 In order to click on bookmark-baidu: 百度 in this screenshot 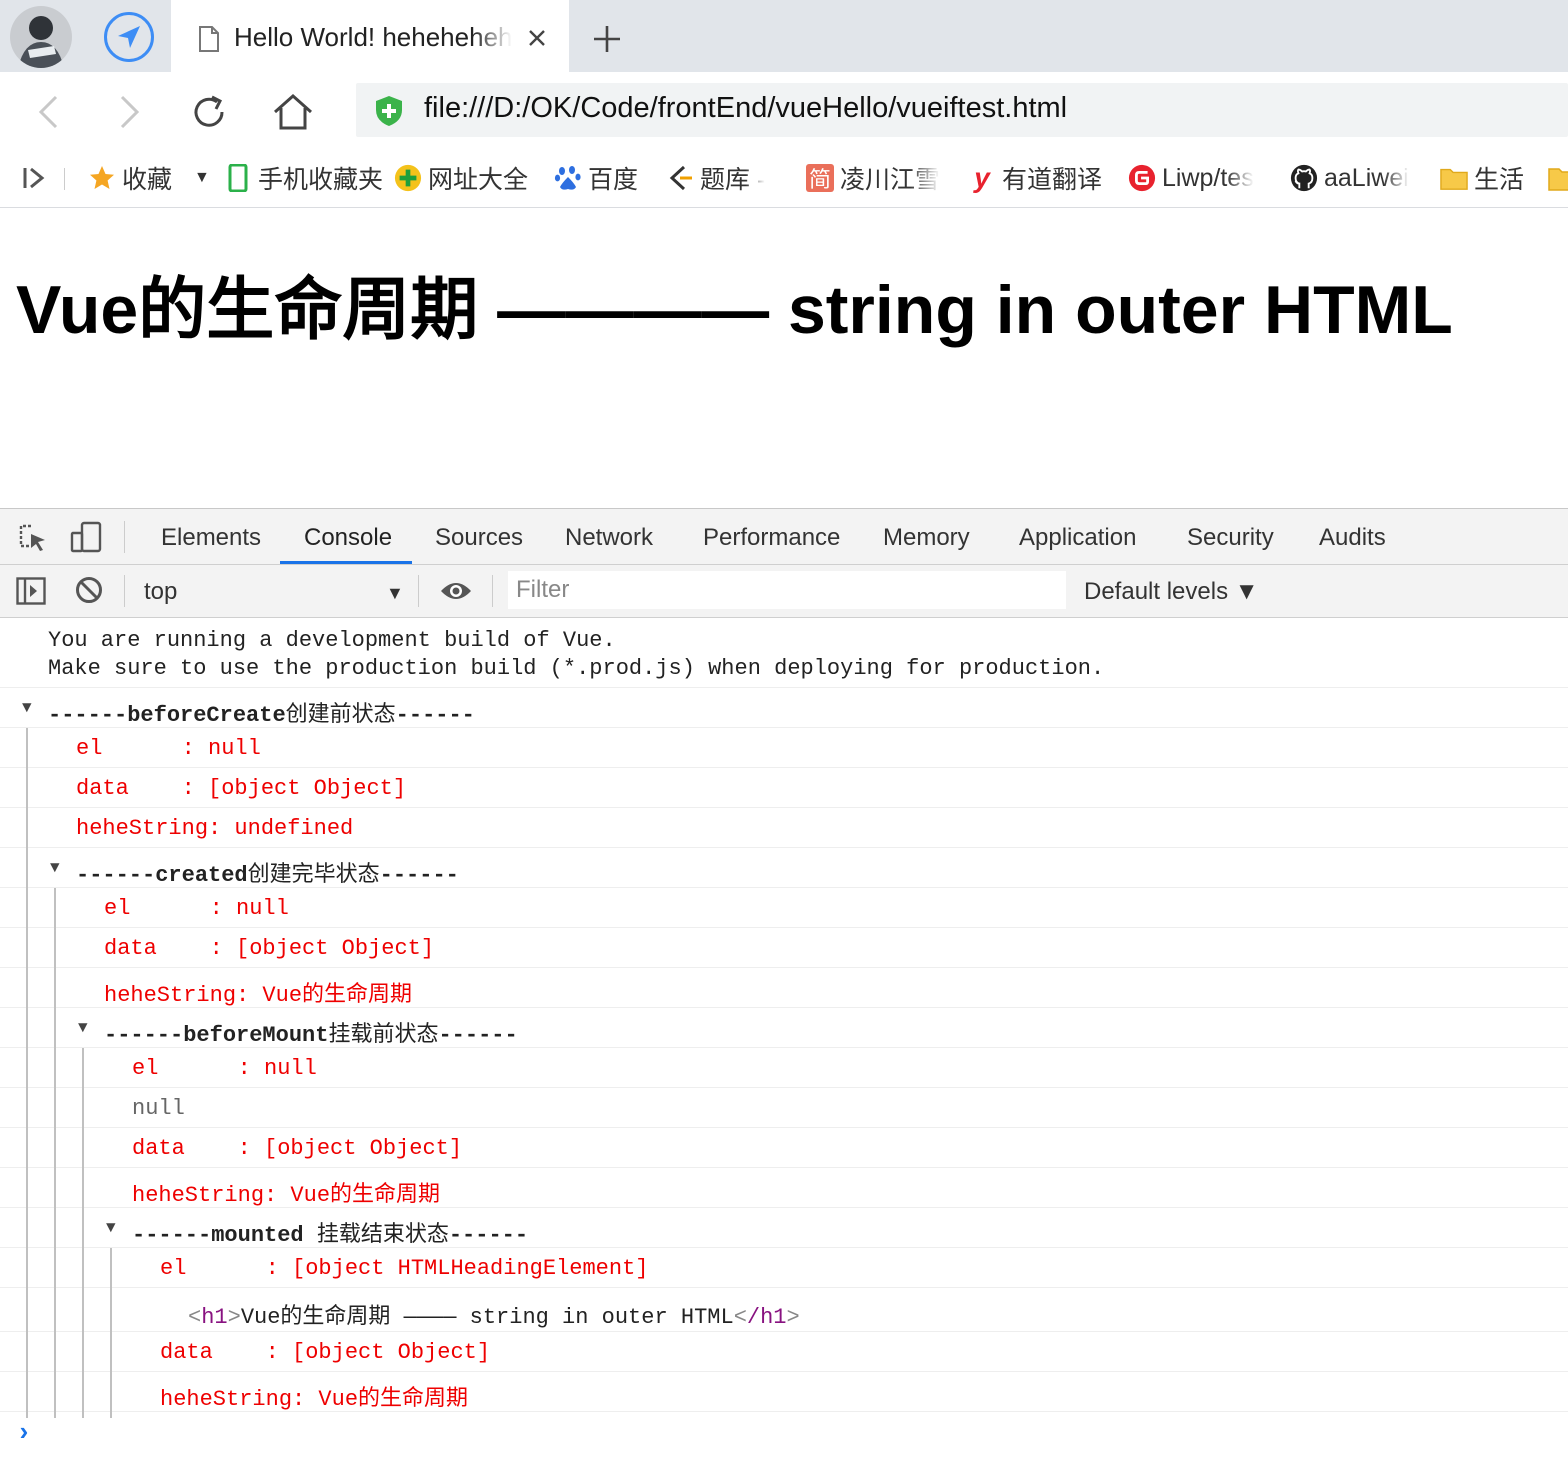, I will do `click(596, 178)`.